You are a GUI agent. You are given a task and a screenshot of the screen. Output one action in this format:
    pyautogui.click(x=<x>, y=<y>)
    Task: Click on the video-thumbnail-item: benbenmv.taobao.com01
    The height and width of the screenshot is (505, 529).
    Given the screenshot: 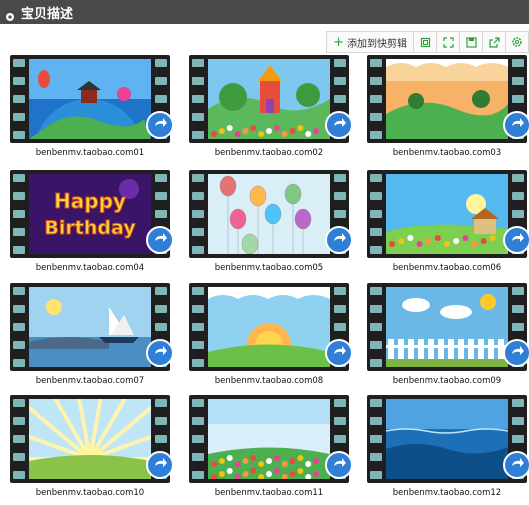 What is the action you would take?
    pyautogui.click(x=95, y=110)
    